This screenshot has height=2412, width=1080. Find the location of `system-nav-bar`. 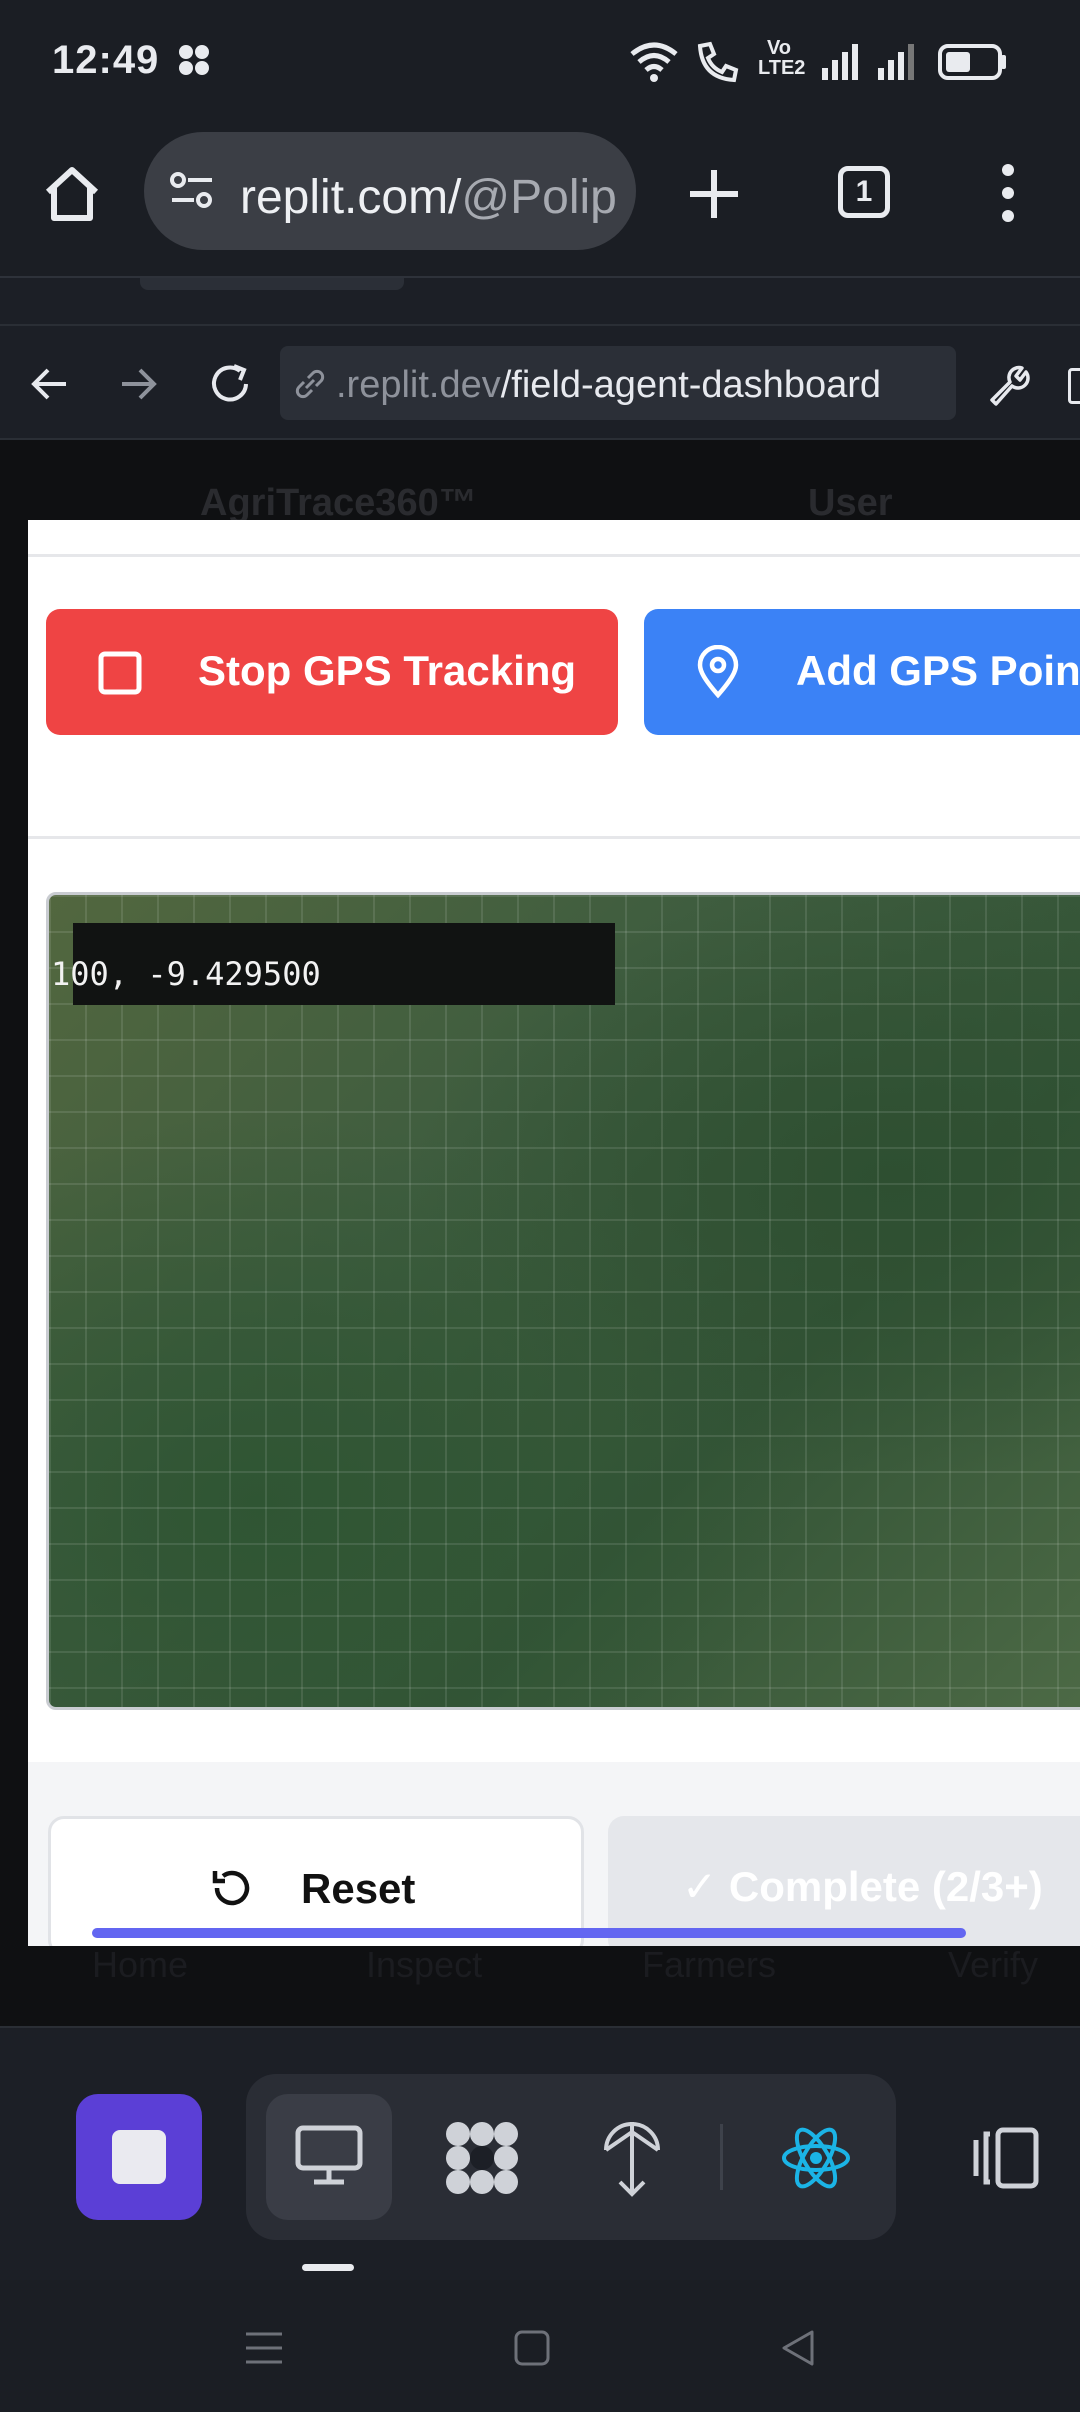

system-nav-bar is located at coordinates (540, 2346).